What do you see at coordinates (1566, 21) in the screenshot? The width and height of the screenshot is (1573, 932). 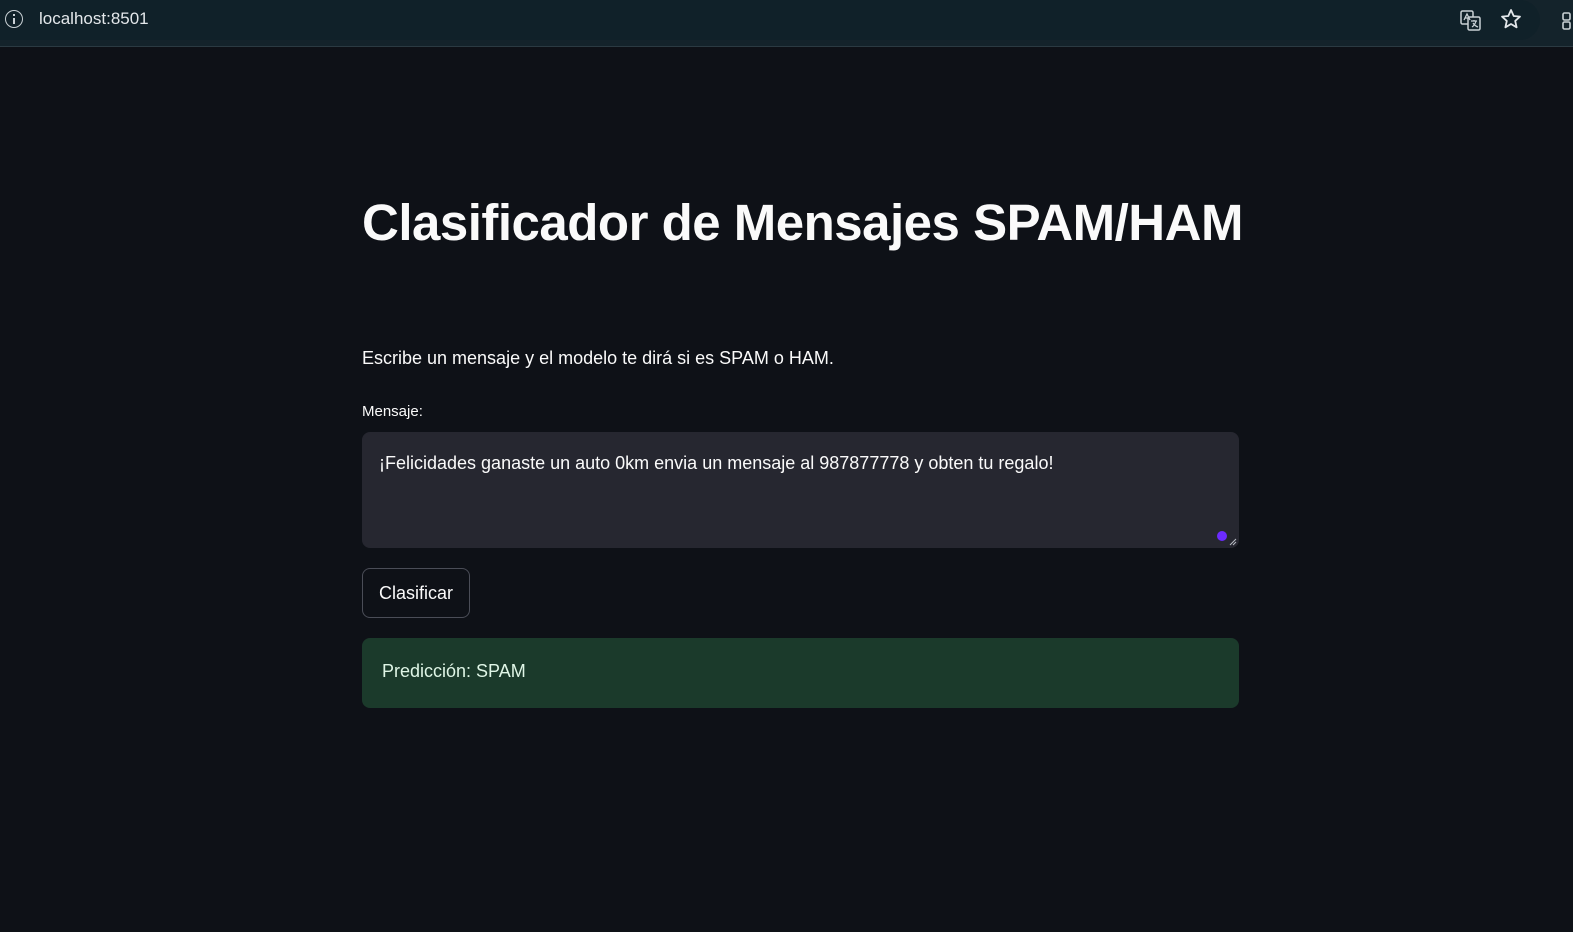 I see `extensions-icon` at bounding box center [1566, 21].